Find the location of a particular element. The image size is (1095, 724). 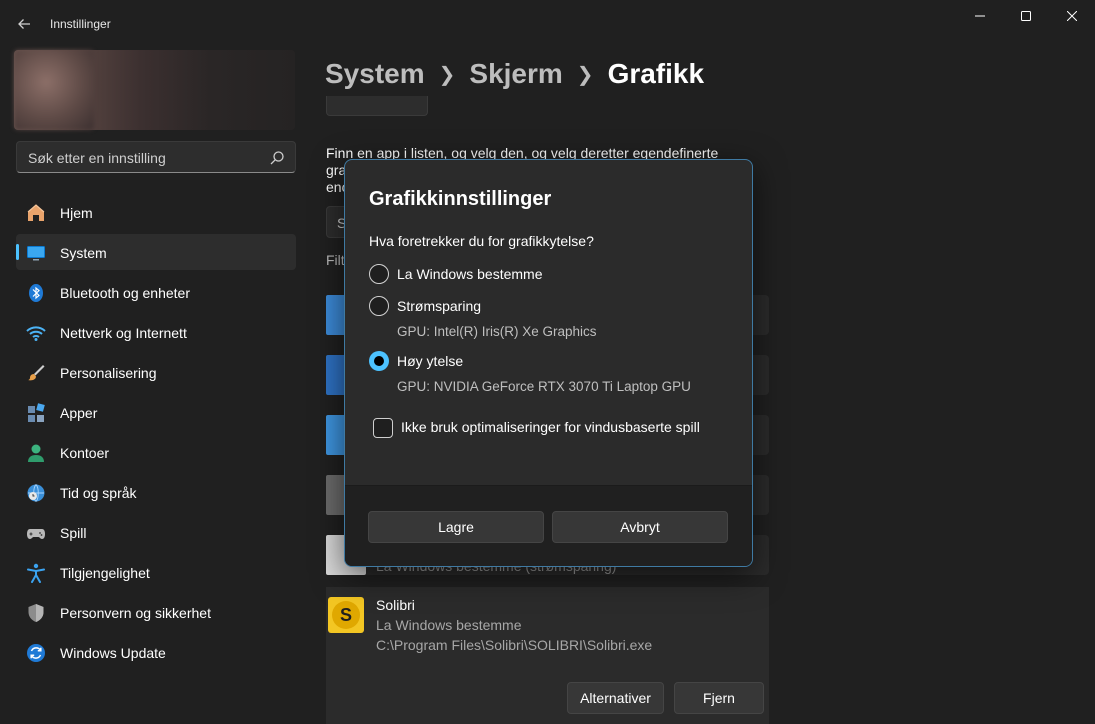

sidebar-item-privacy: Personvern og sikkerhet is located at coordinates (156, 612).